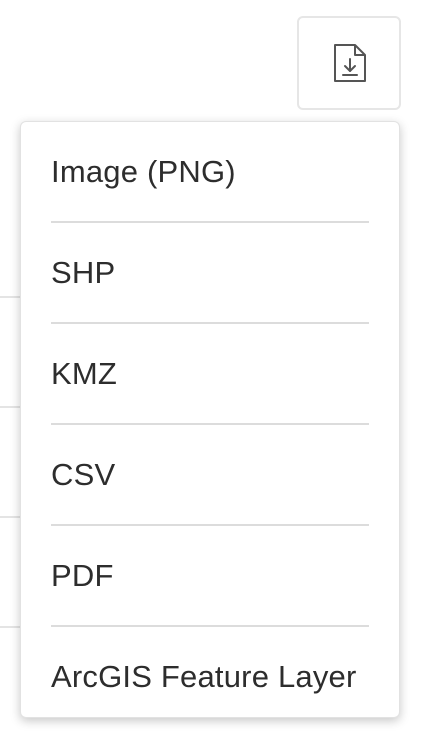 The width and height of the screenshot is (422, 744). What do you see at coordinates (84, 373) in the screenshot?
I see `menu-item-label: KMZ` at bounding box center [84, 373].